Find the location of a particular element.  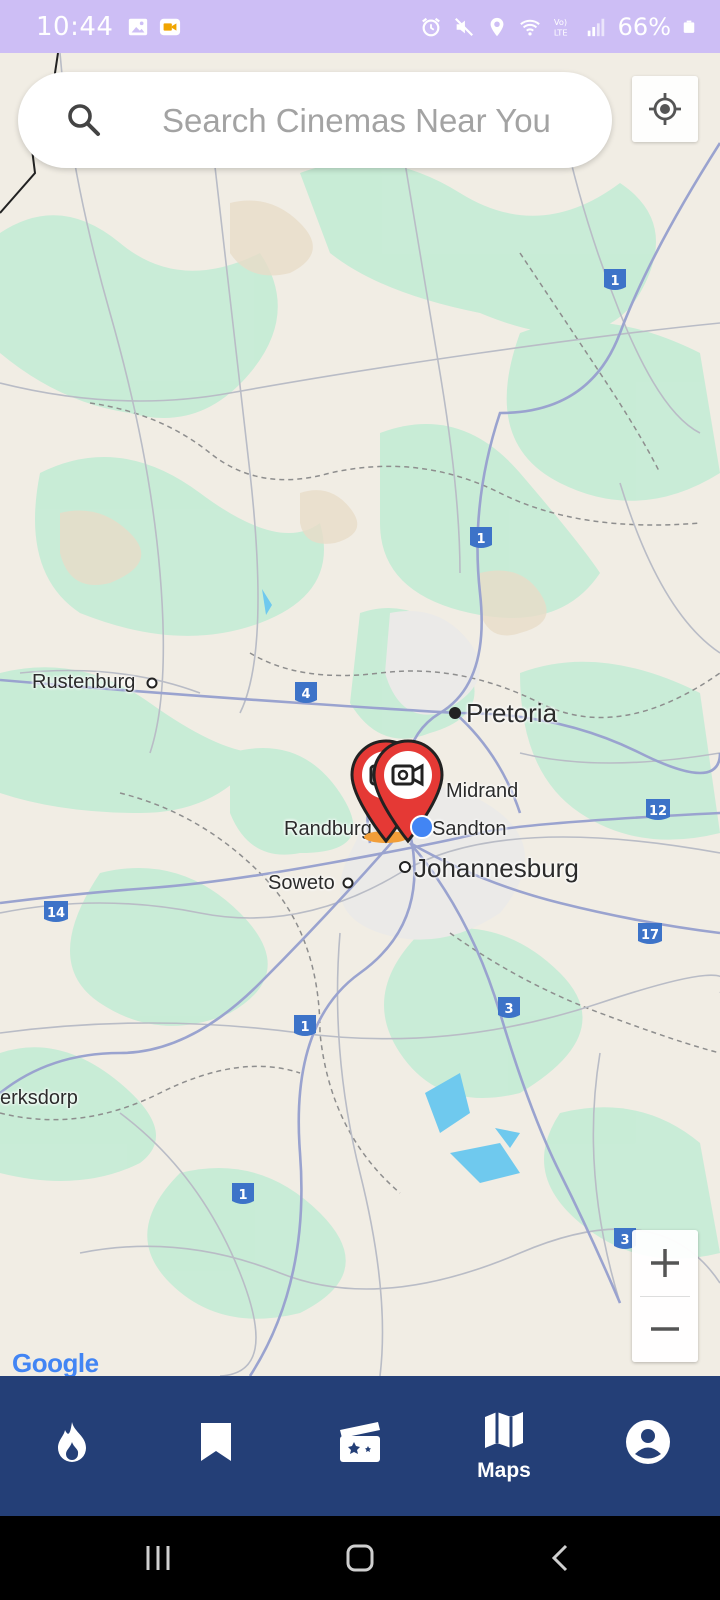

search-bar is located at coordinates (315, 121).